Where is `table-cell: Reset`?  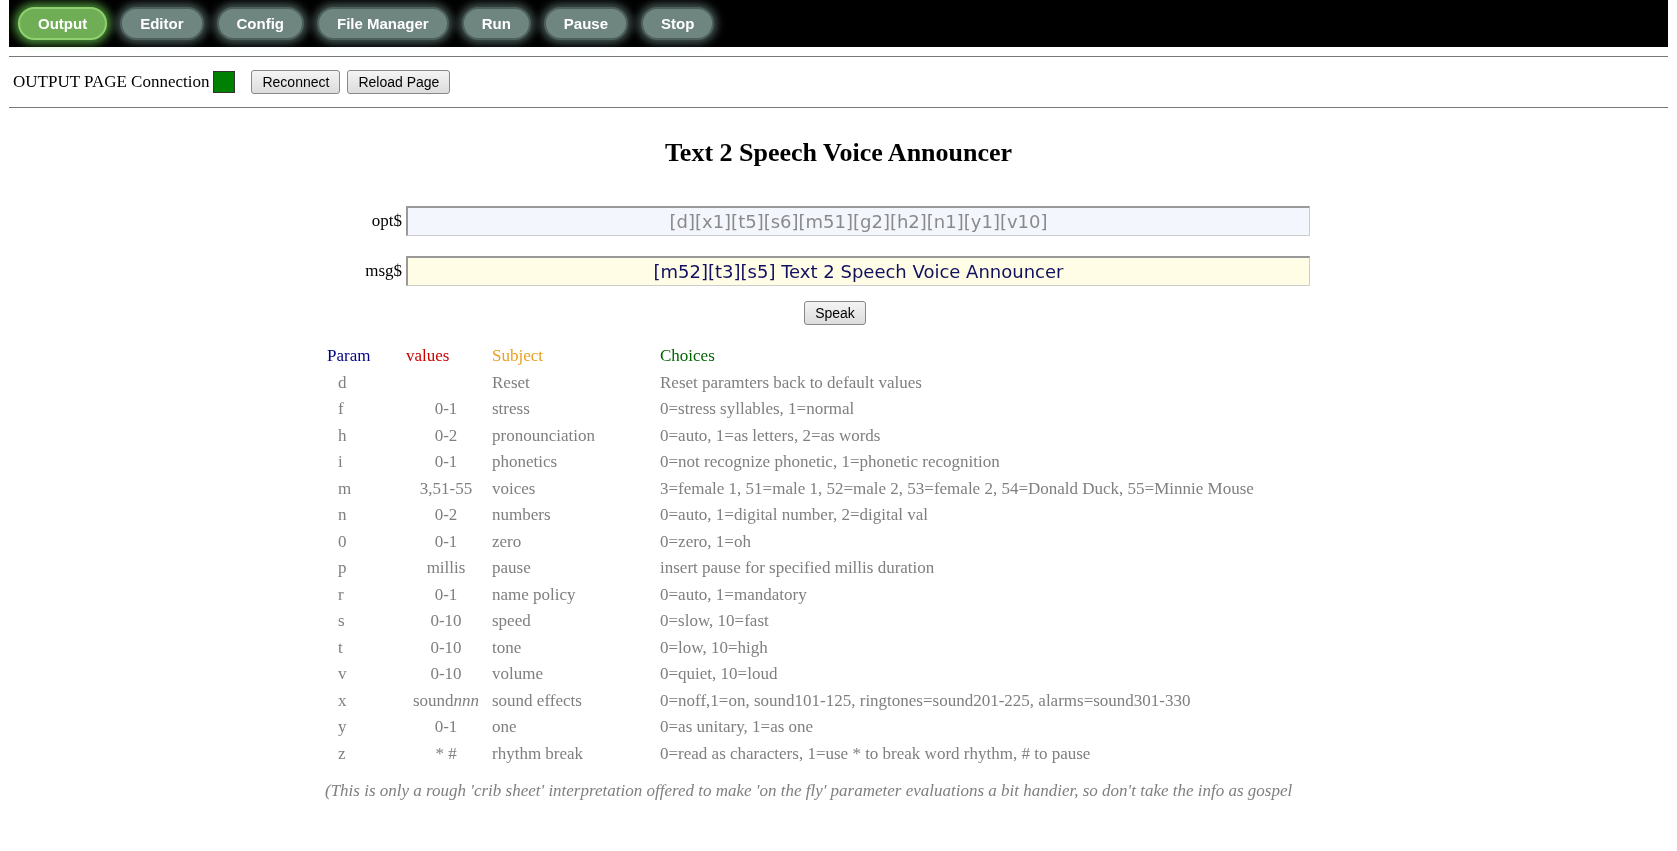 table-cell: Reset is located at coordinates (576, 382).